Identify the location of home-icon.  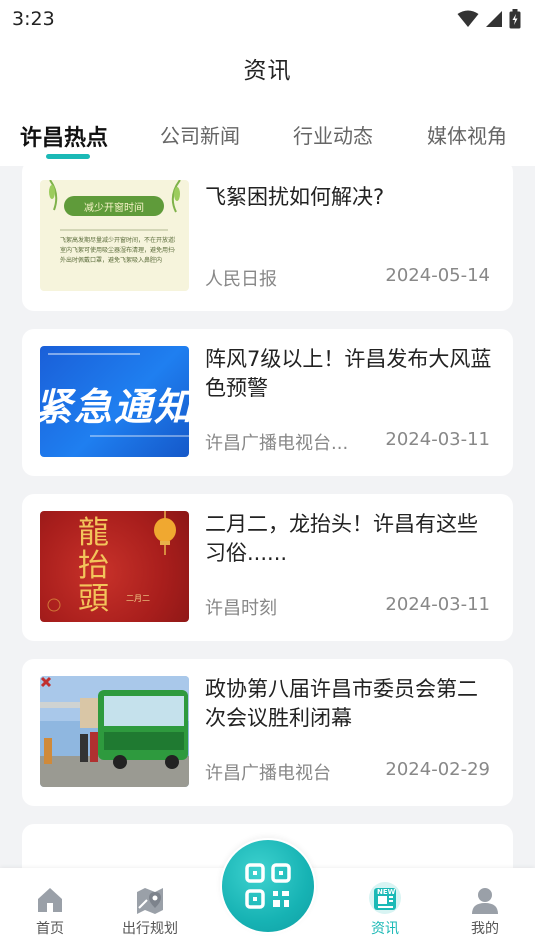
(50, 899).